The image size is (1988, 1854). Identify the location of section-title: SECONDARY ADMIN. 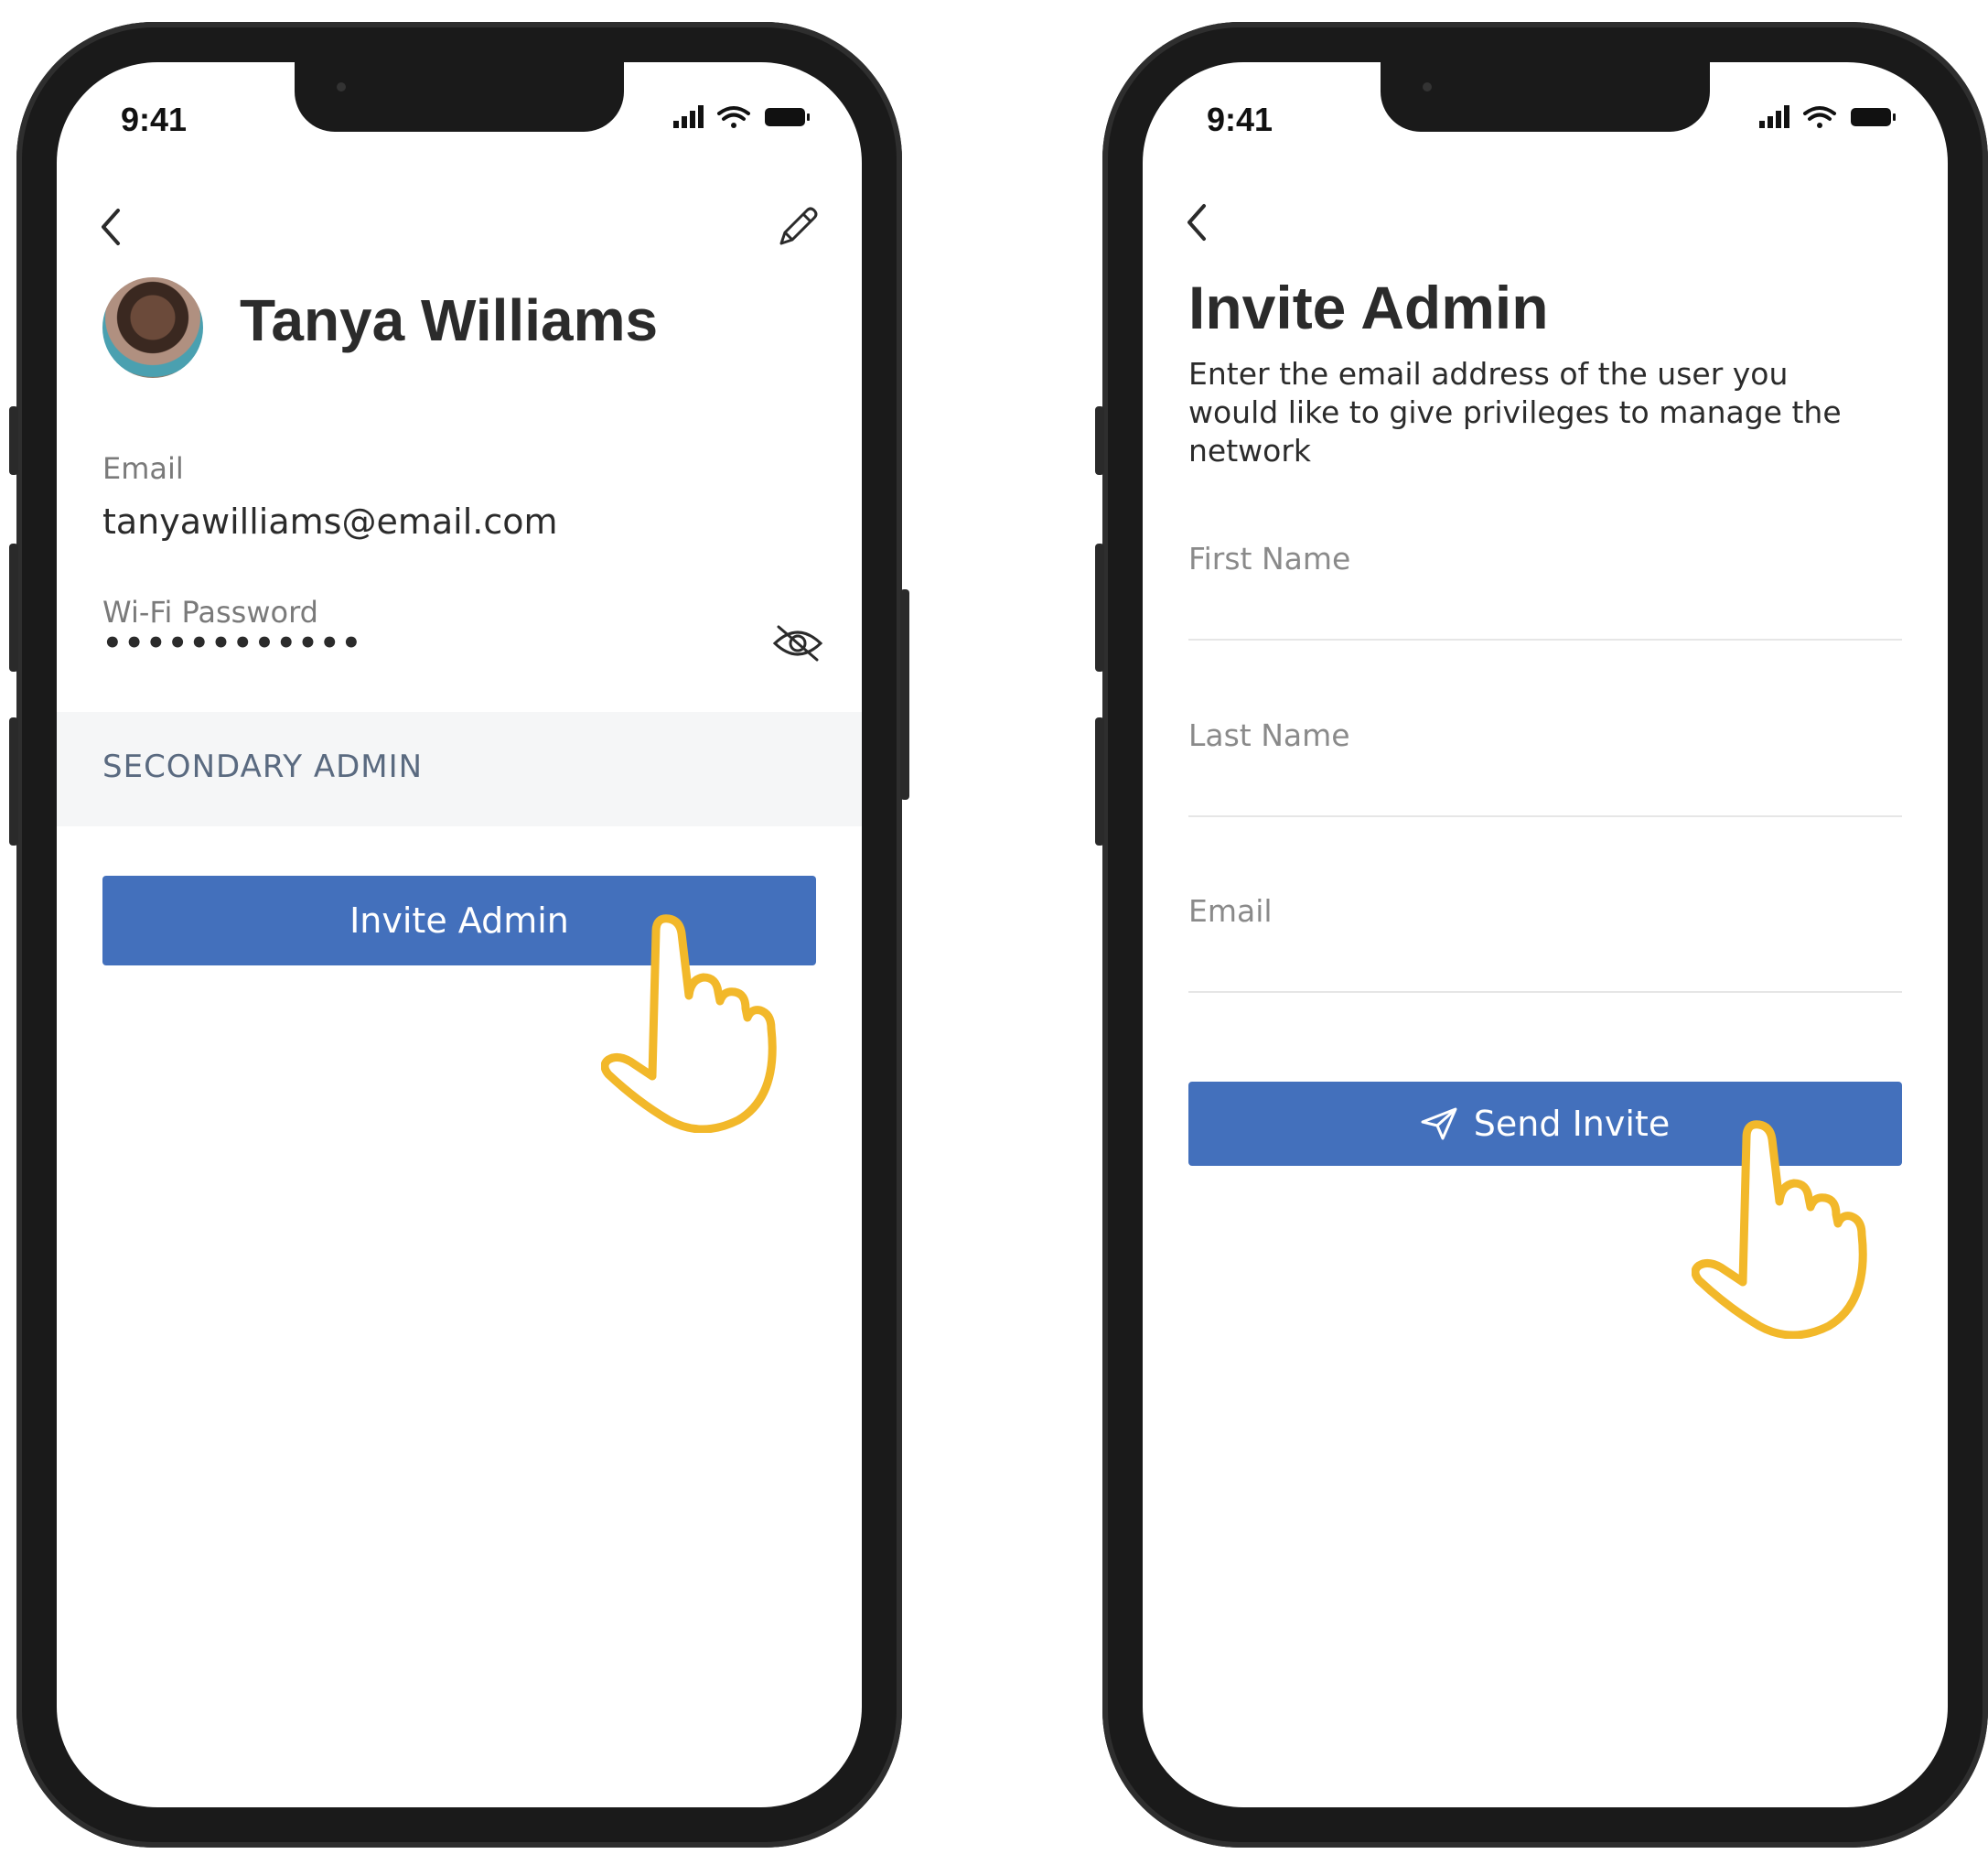
(263, 767).